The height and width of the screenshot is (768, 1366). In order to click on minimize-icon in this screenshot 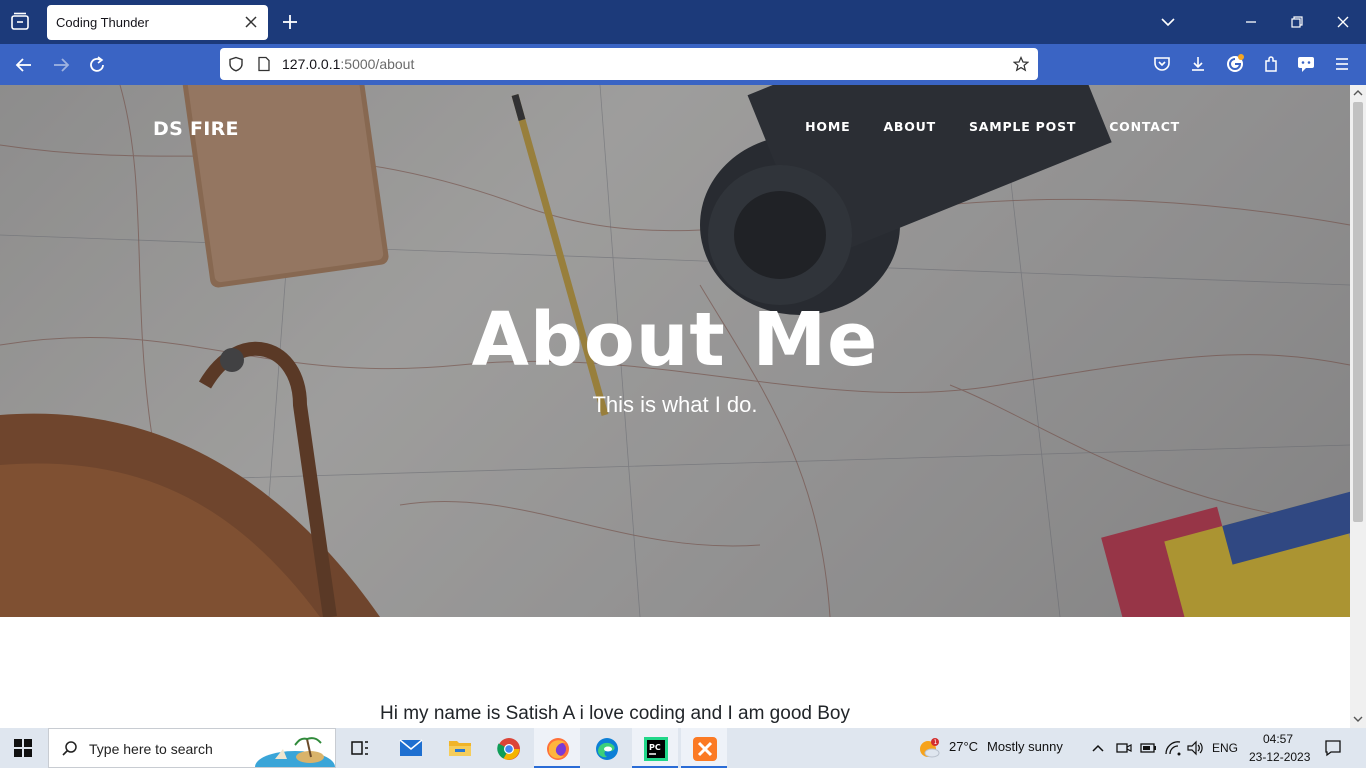, I will do `click(1251, 22)`.